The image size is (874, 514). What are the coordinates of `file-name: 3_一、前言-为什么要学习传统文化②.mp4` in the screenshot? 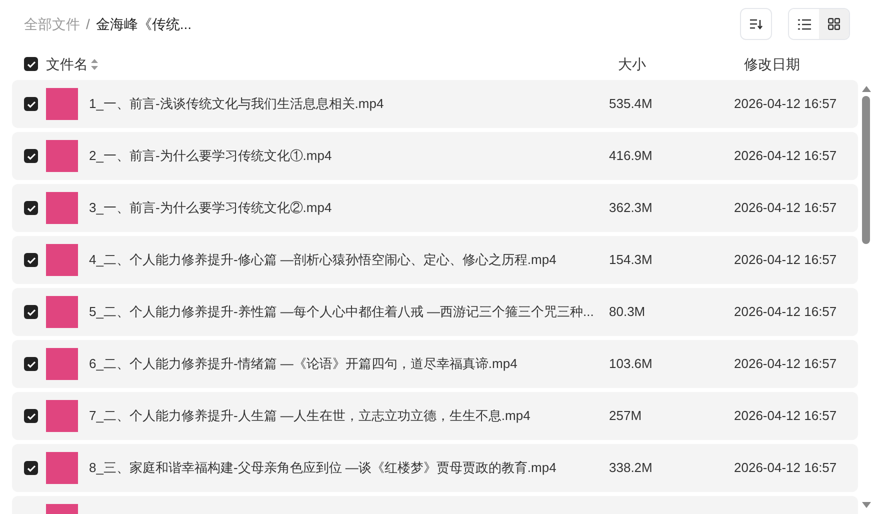 It's located at (211, 208).